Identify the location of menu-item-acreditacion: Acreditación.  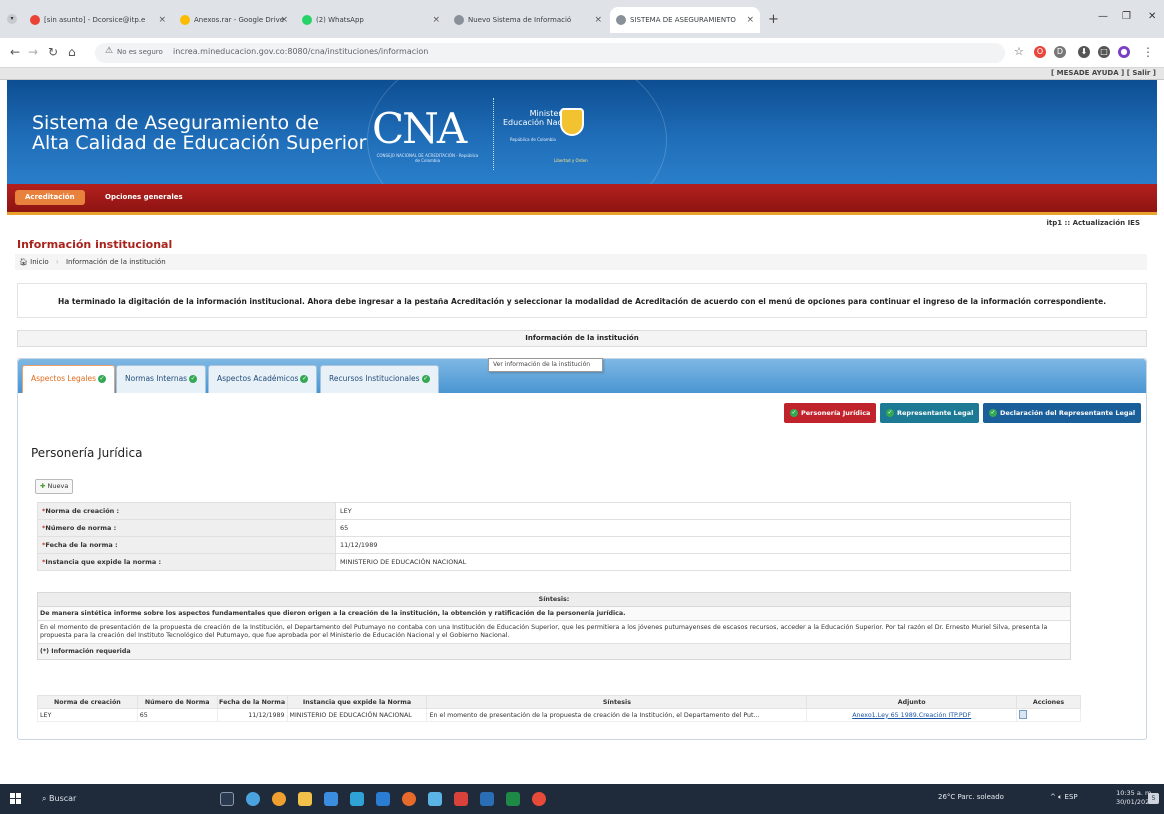
(50, 197).